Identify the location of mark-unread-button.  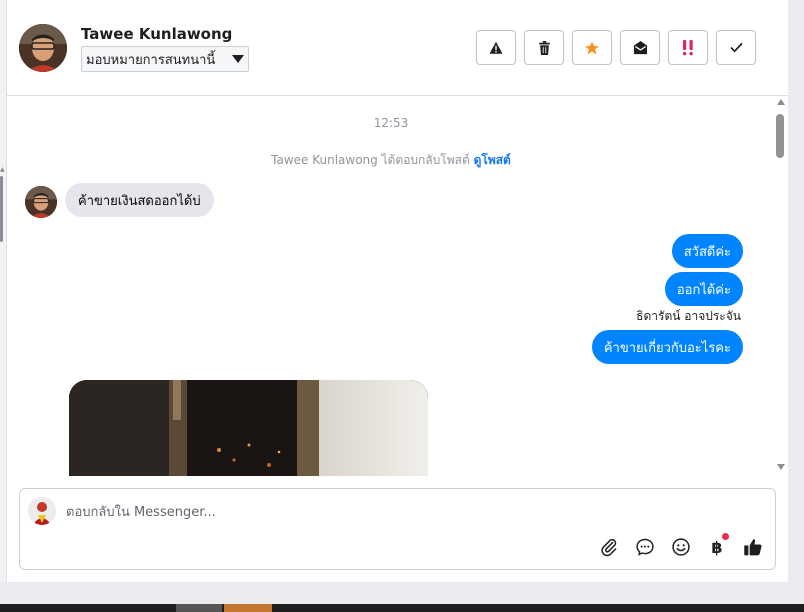
(640, 47).